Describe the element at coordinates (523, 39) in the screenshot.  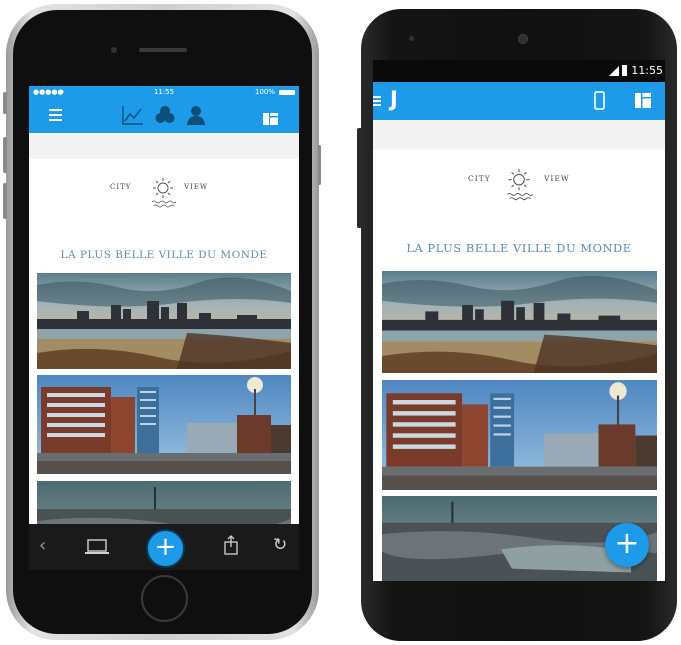
I see `android-front-camera` at that location.